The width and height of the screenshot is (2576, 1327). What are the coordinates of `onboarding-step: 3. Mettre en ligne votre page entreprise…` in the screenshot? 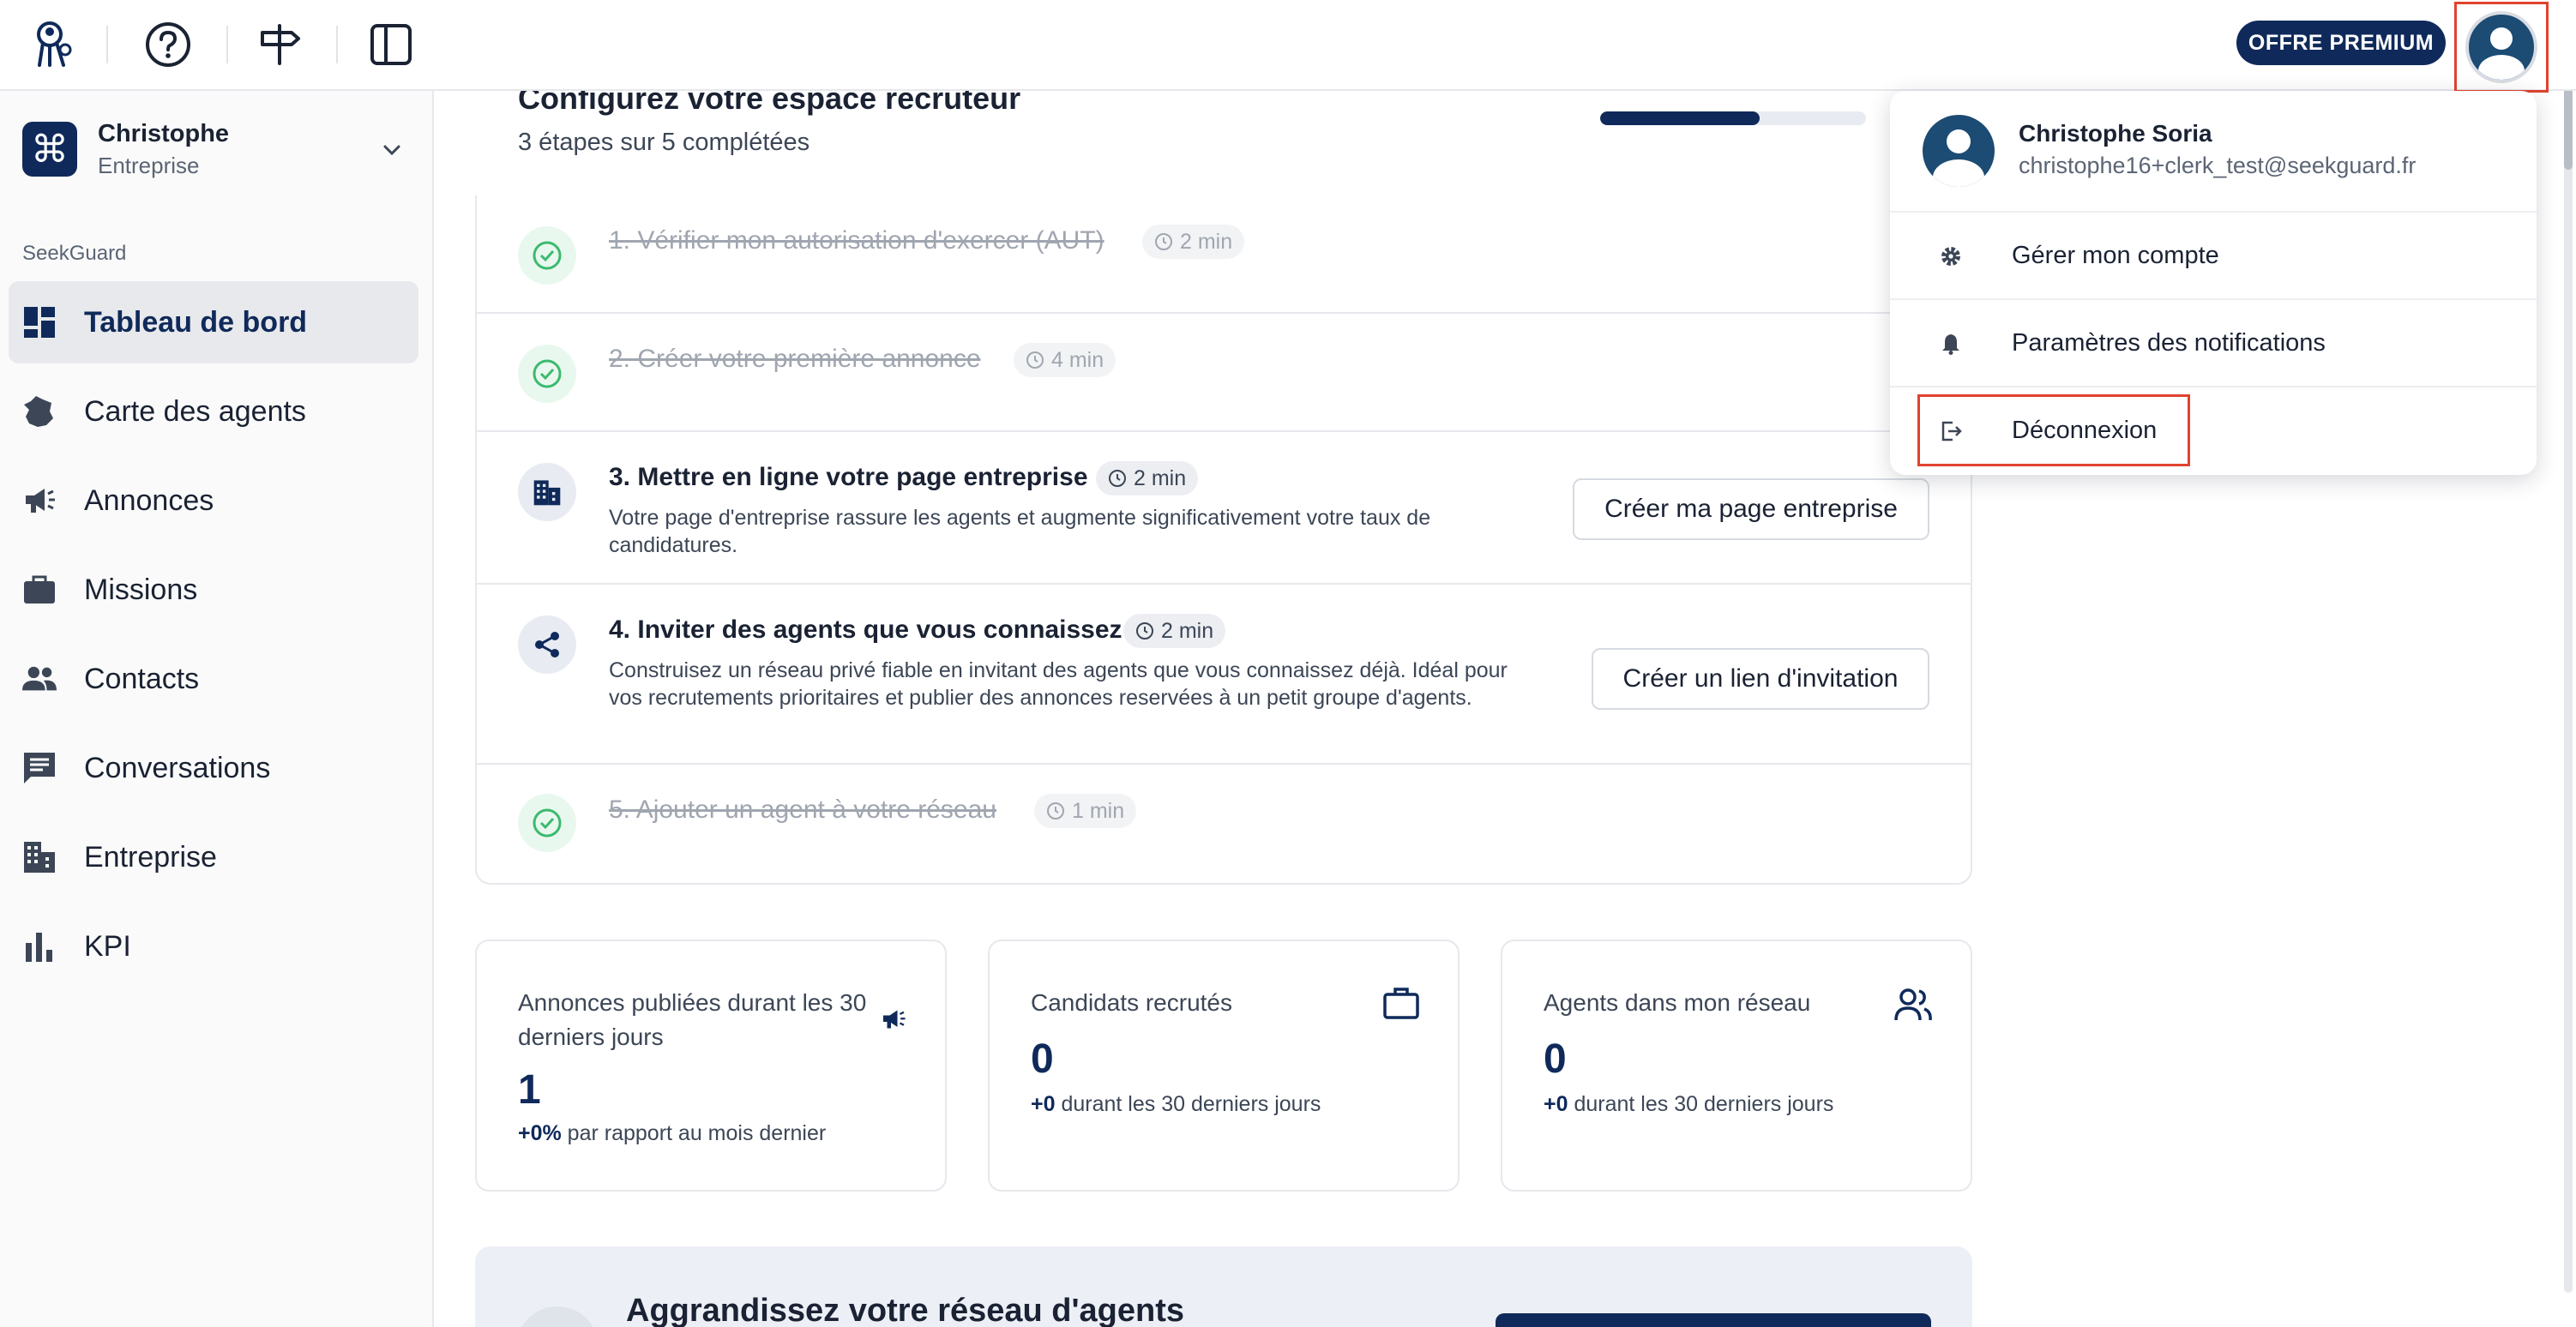 It's located at (1224, 509).